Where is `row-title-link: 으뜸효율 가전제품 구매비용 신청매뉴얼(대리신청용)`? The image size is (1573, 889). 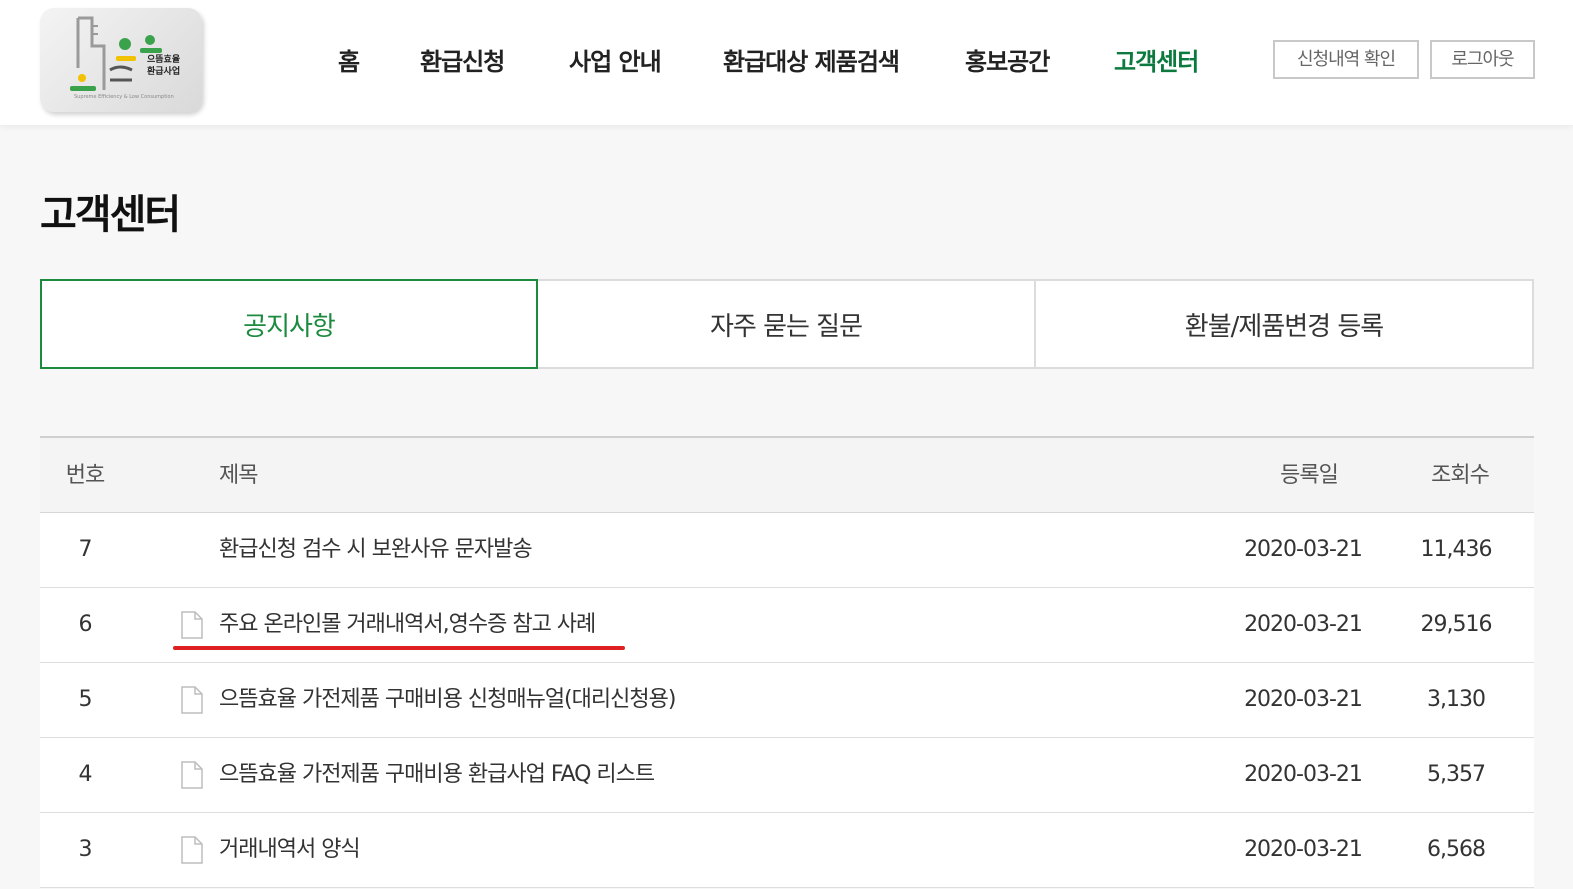 row-title-link: 으뜸효율 가전제품 구매비용 신청매뉴얼(대리신청용) is located at coordinates (447, 700).